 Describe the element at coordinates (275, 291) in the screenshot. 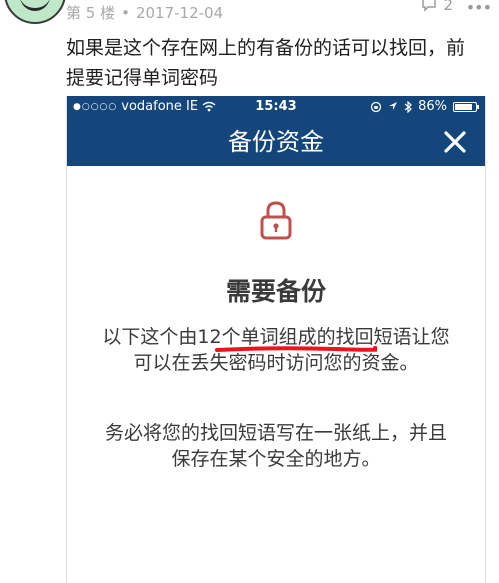

I see `backup-heading: 需要备份` at that location.